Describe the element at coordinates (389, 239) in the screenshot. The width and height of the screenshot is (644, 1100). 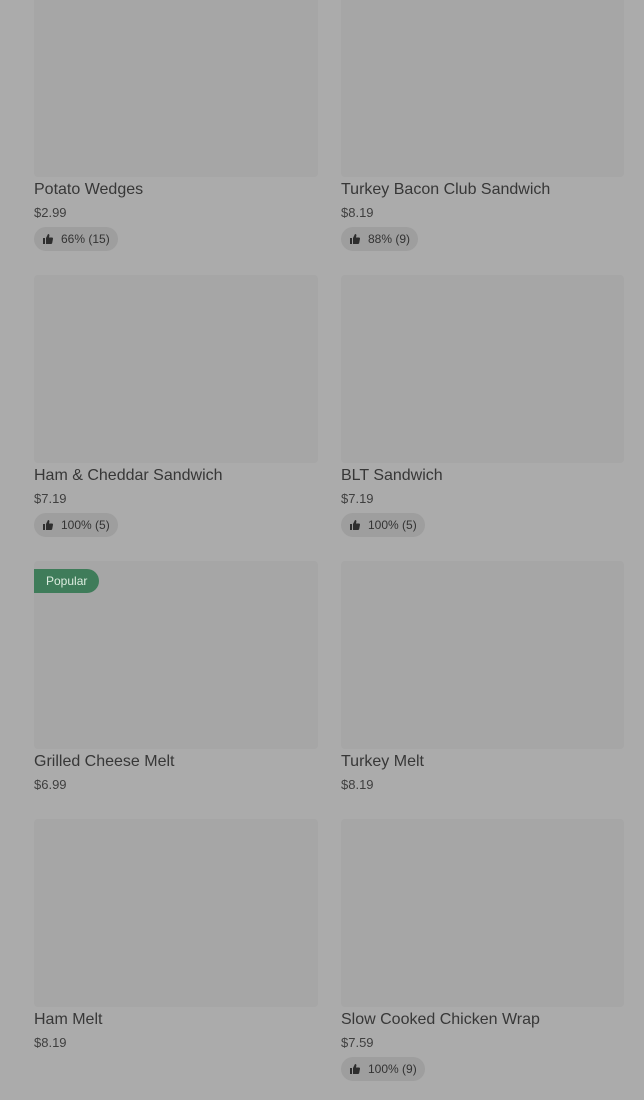
I see `rating-text: 88% (9)` at that location.